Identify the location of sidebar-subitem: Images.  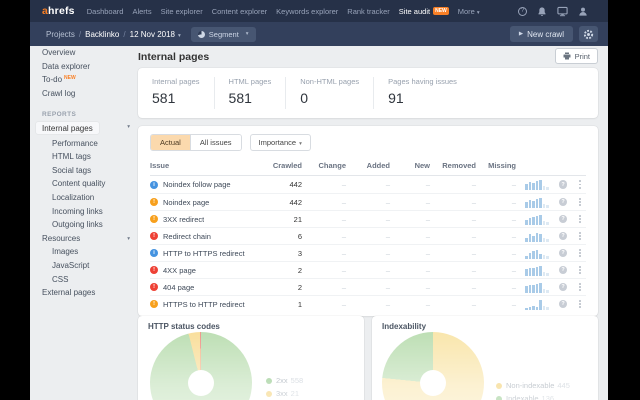
(84, 252).